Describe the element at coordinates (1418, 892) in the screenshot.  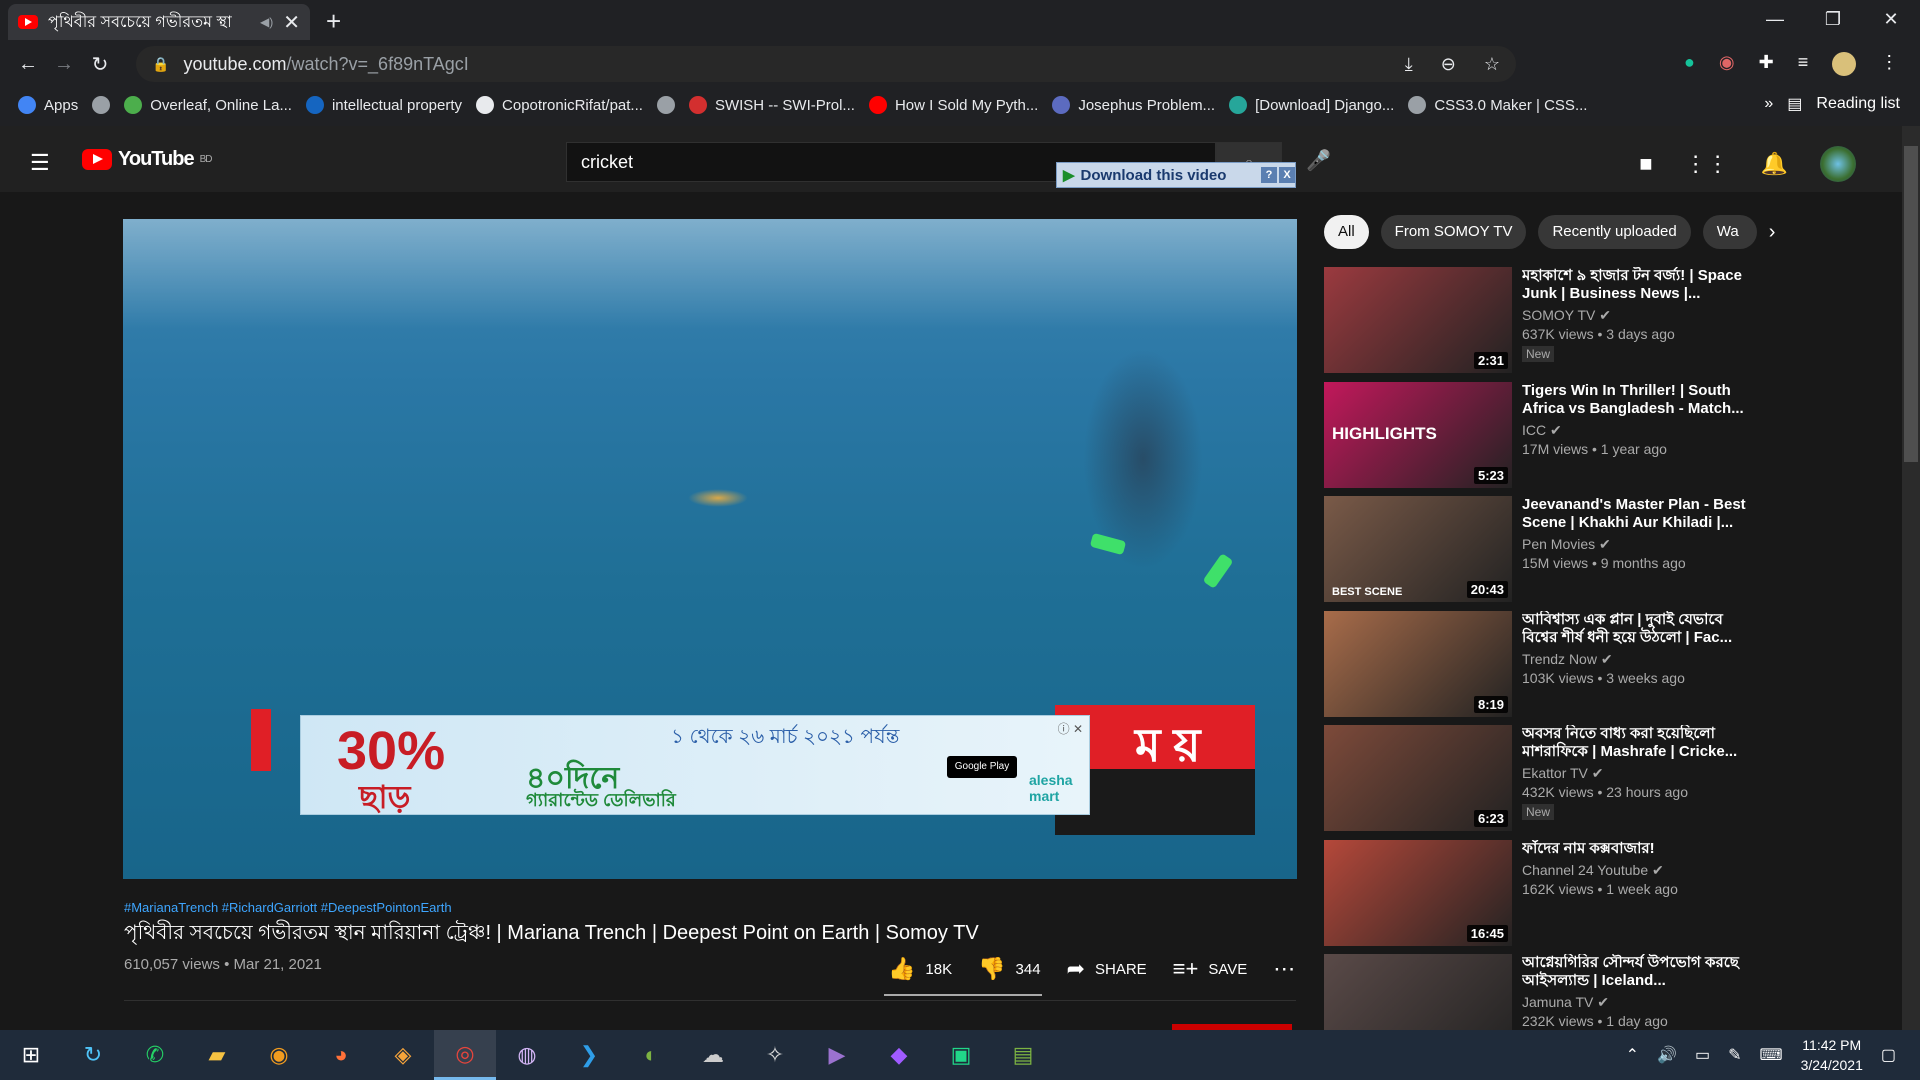
I see `video-thumbnail: 16:45` at that location.